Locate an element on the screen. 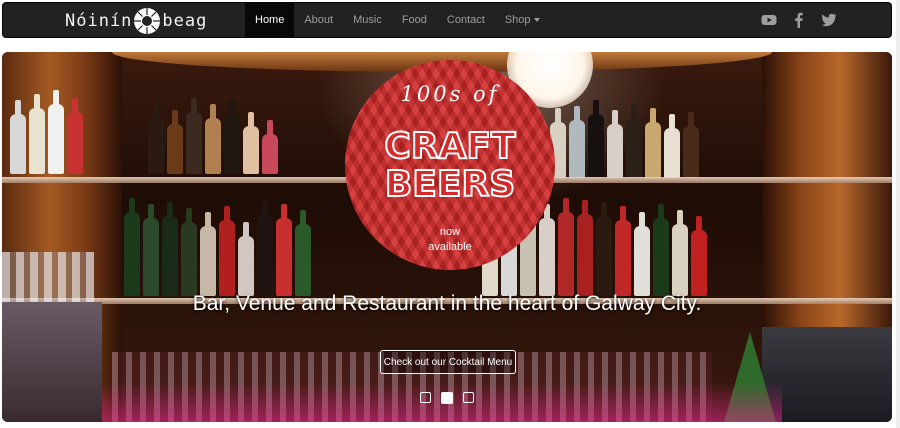  badge-sub-2: available is located at coordinates (450, 247).